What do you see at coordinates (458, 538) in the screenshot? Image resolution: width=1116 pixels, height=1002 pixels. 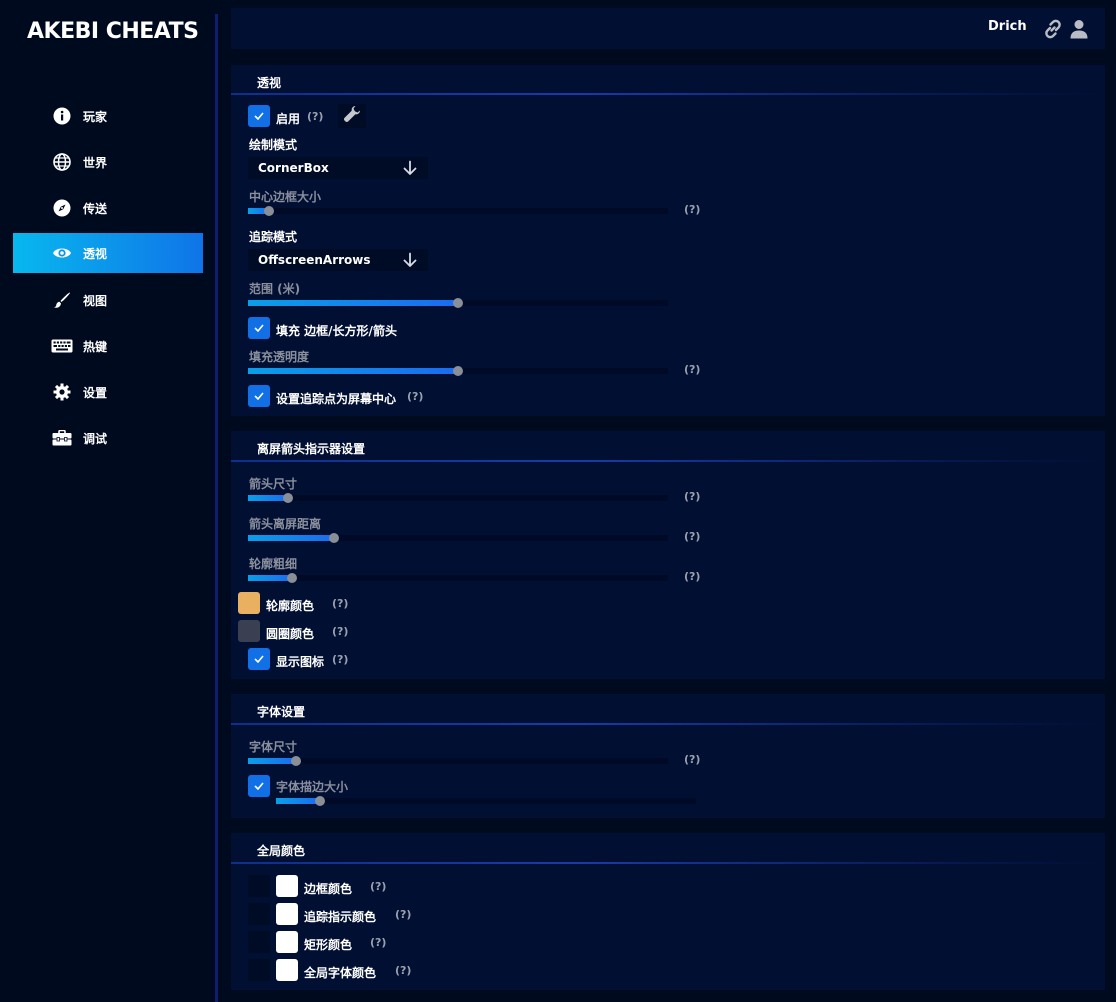 I see `arrow-distance-slider` at bounding box center [458, 538].